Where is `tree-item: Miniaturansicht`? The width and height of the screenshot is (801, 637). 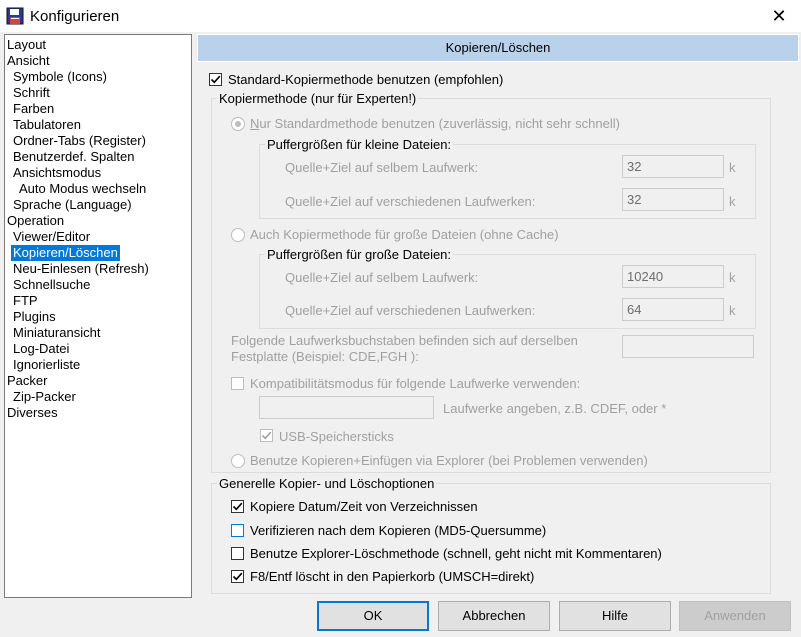 tree-item: Miniaturansicht is located at coordinates (56, 333).